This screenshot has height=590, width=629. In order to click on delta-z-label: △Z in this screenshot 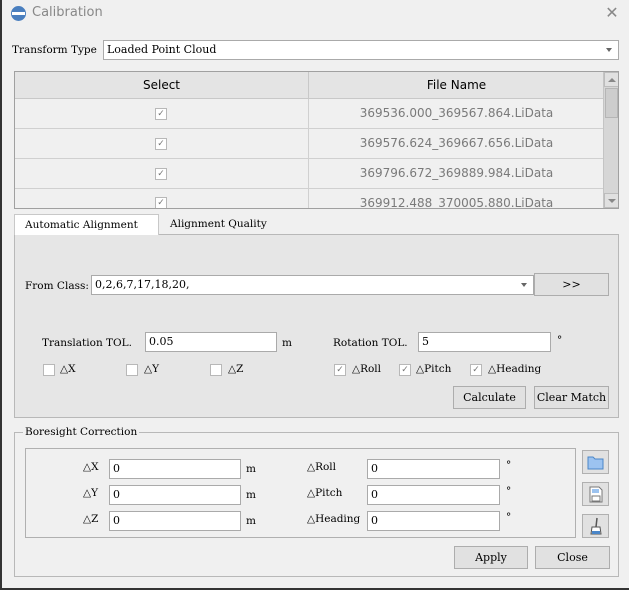, I will do `click(236, 369)`.